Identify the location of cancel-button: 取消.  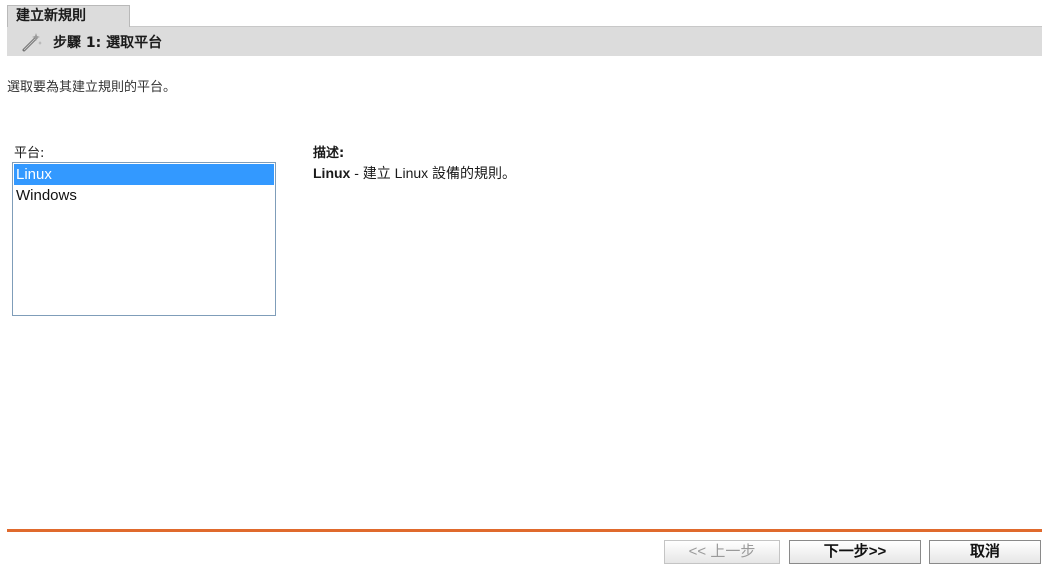
(985, 552).